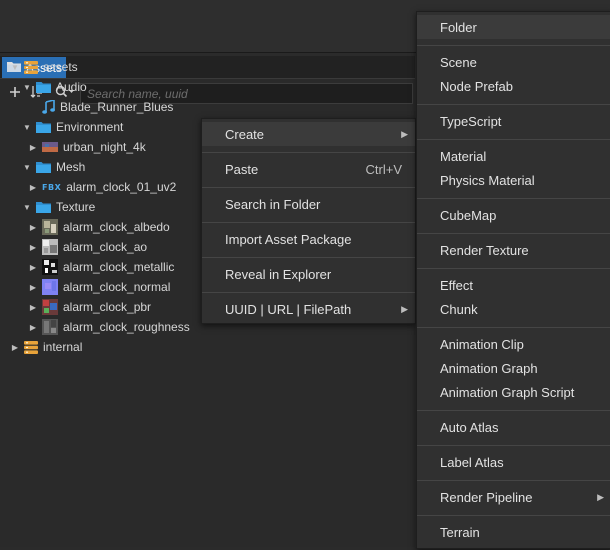  What do you see at coordinates (458, 62) in the screenshot?
I see `menu-item-label: Scene` at bounding box center [458, 62].